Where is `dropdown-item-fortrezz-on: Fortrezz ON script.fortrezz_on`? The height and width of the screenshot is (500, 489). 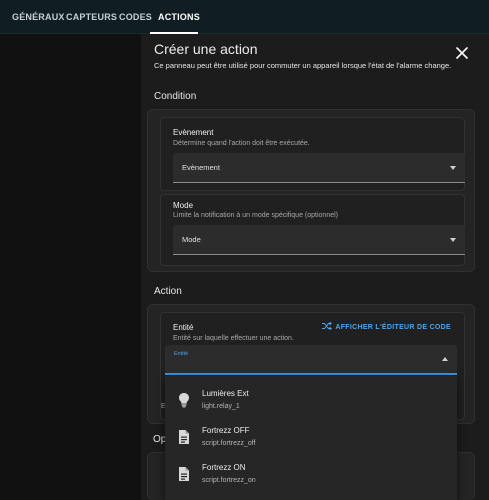 dropdown-item-fortrezz-on: Fortrezz ON script.fortrezz_on is located at coordinates (311, 474).